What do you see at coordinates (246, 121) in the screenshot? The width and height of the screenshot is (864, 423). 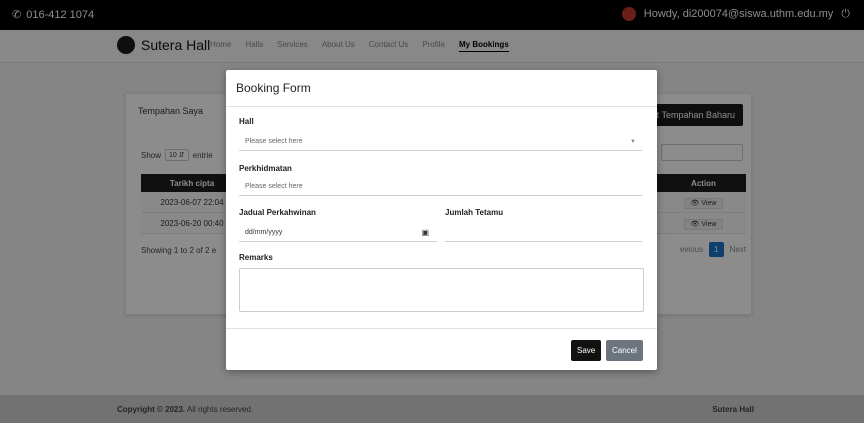 I see `hall-label: Hall` at bounding box center [246, 121].